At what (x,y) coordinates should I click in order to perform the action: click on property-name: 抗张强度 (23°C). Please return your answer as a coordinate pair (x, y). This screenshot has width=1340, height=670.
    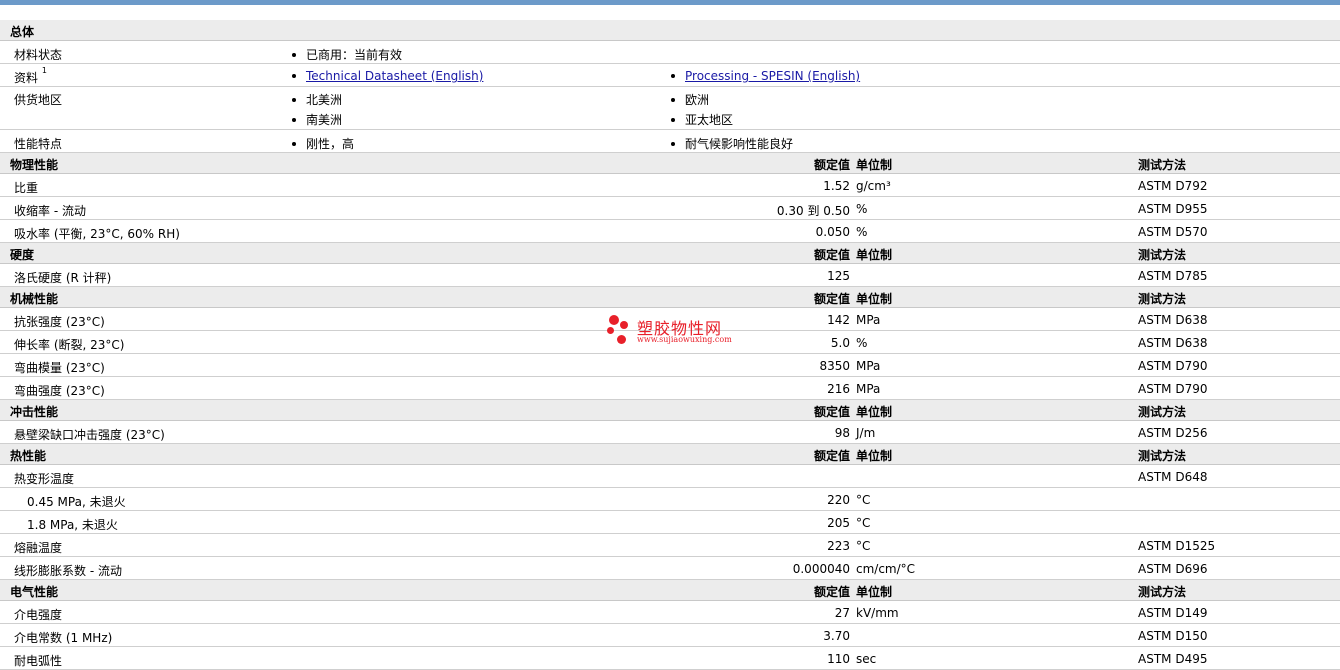
    Looking at the image, I should click on (59, 322).